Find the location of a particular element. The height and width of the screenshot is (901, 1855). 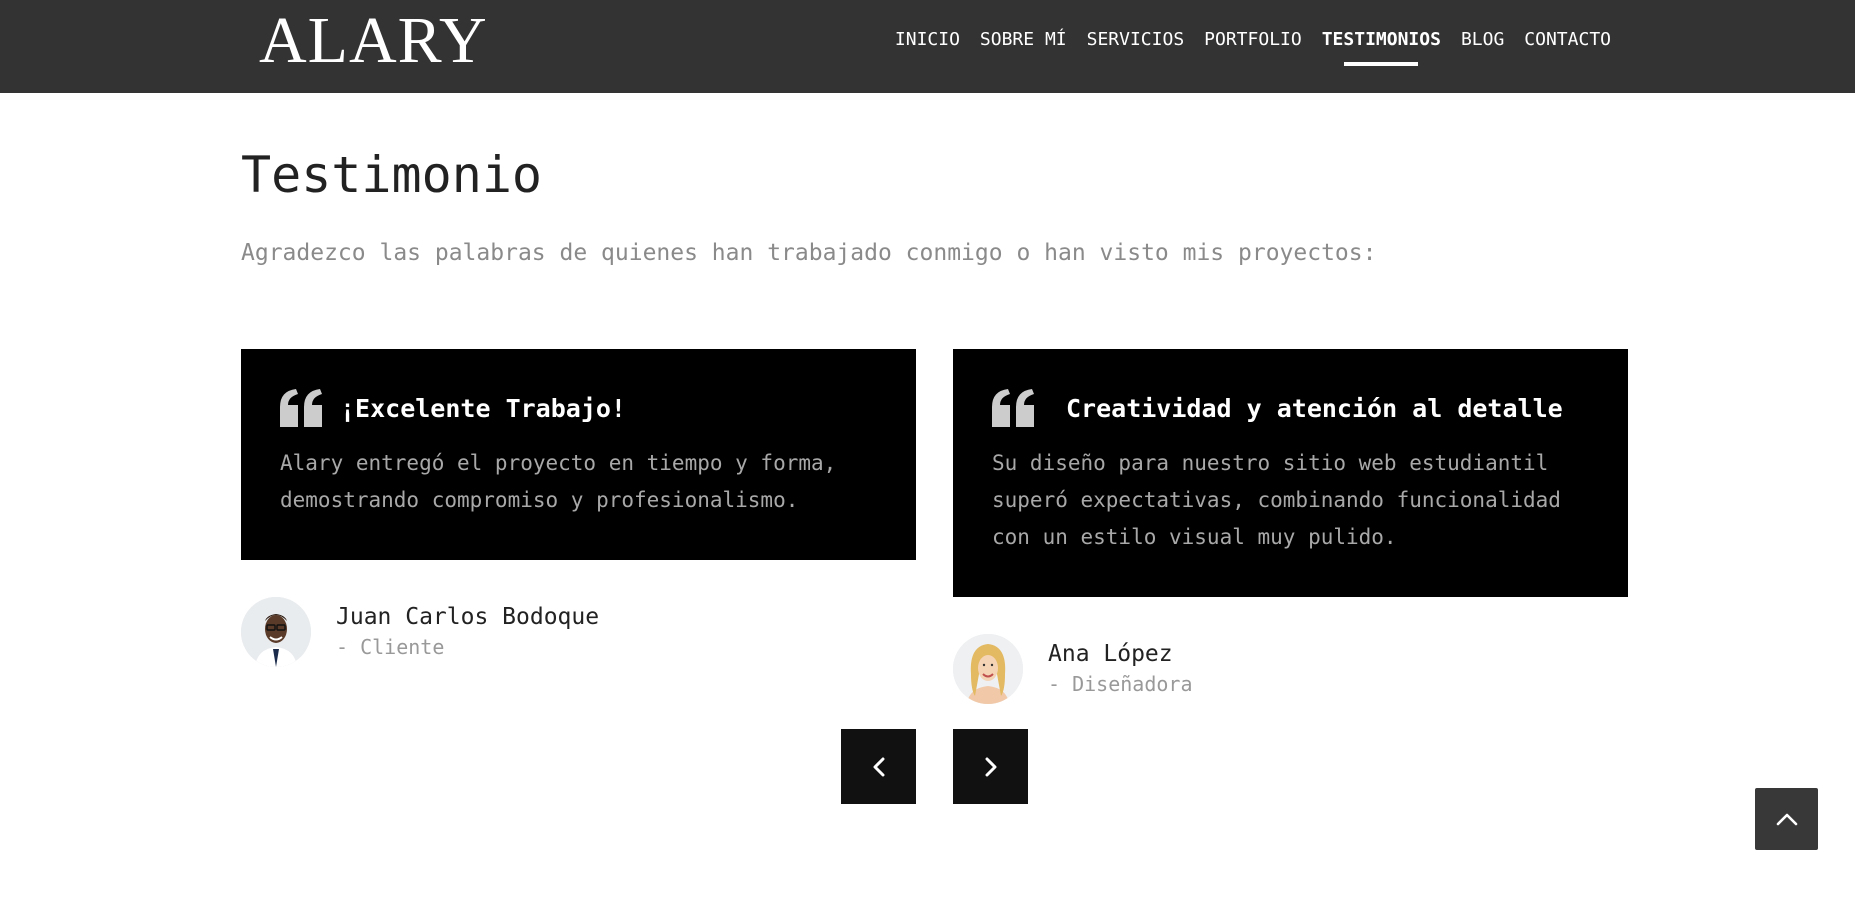

carousel-next-button is located at coordinates (990, 766).